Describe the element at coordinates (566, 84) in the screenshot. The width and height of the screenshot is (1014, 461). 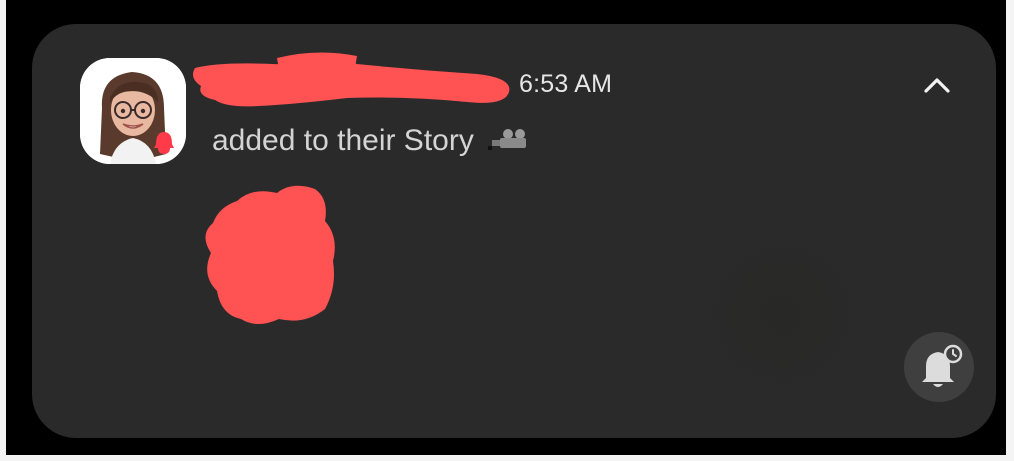
I see `notification-time: 6:53 AM` at that location.